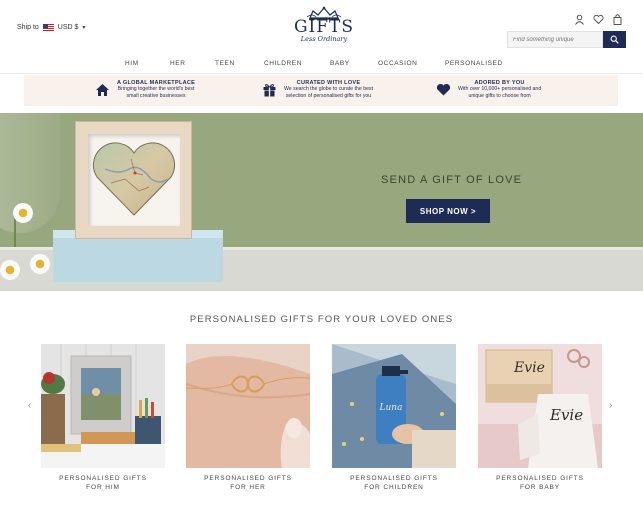 The height and width of the screenshot is (514, 643). I want to click on benefit-desc-line1: With over 10,000+ personalised and, so click(500, 89).